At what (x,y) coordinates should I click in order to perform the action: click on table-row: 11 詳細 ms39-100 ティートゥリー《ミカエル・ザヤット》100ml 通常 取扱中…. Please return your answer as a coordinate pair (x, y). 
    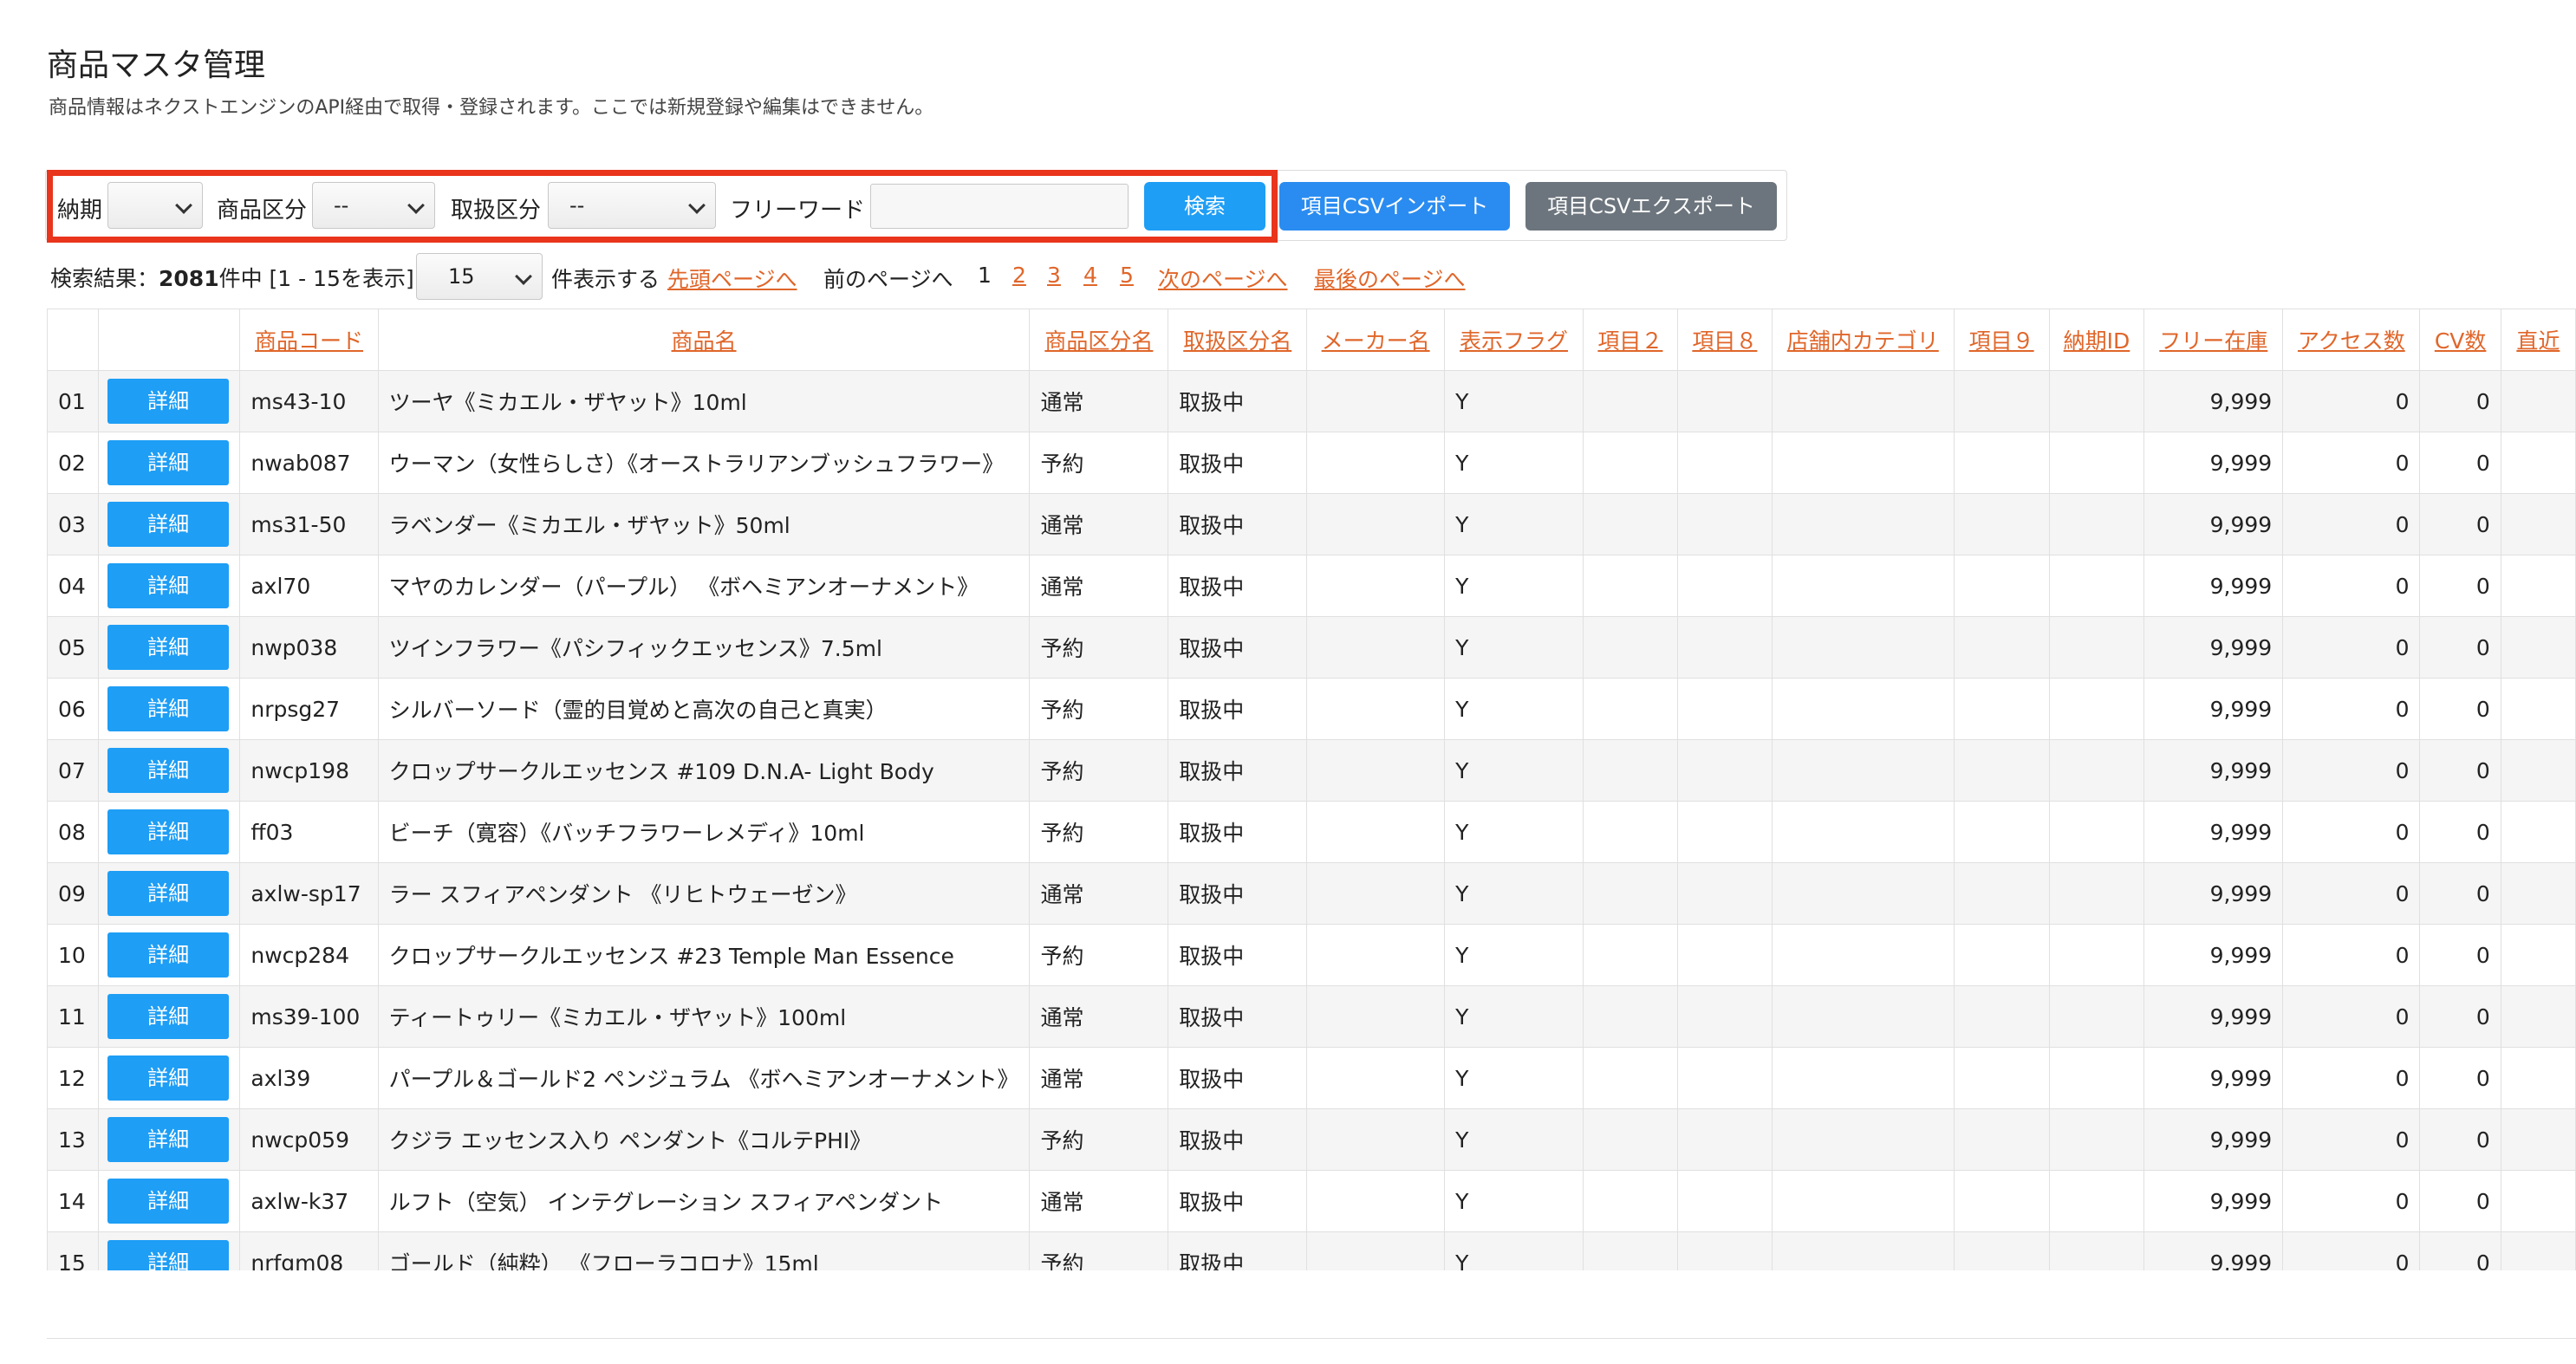
    Looking at the image, I should click on (1311, 1017).